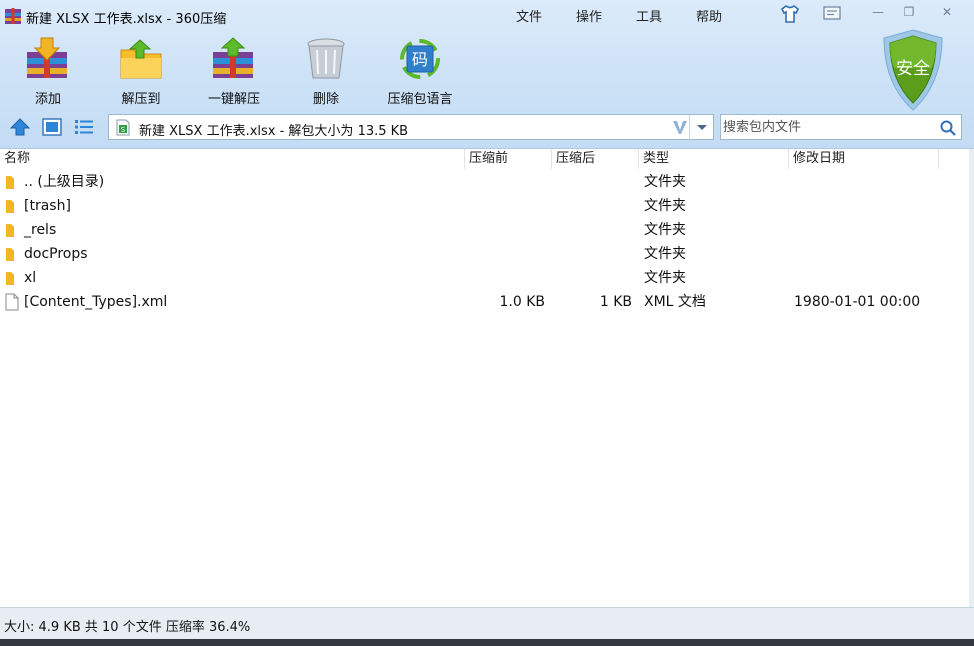 This screenshot has height=646, width=974. I want to click on add-button: 添加, so click(48, 71).